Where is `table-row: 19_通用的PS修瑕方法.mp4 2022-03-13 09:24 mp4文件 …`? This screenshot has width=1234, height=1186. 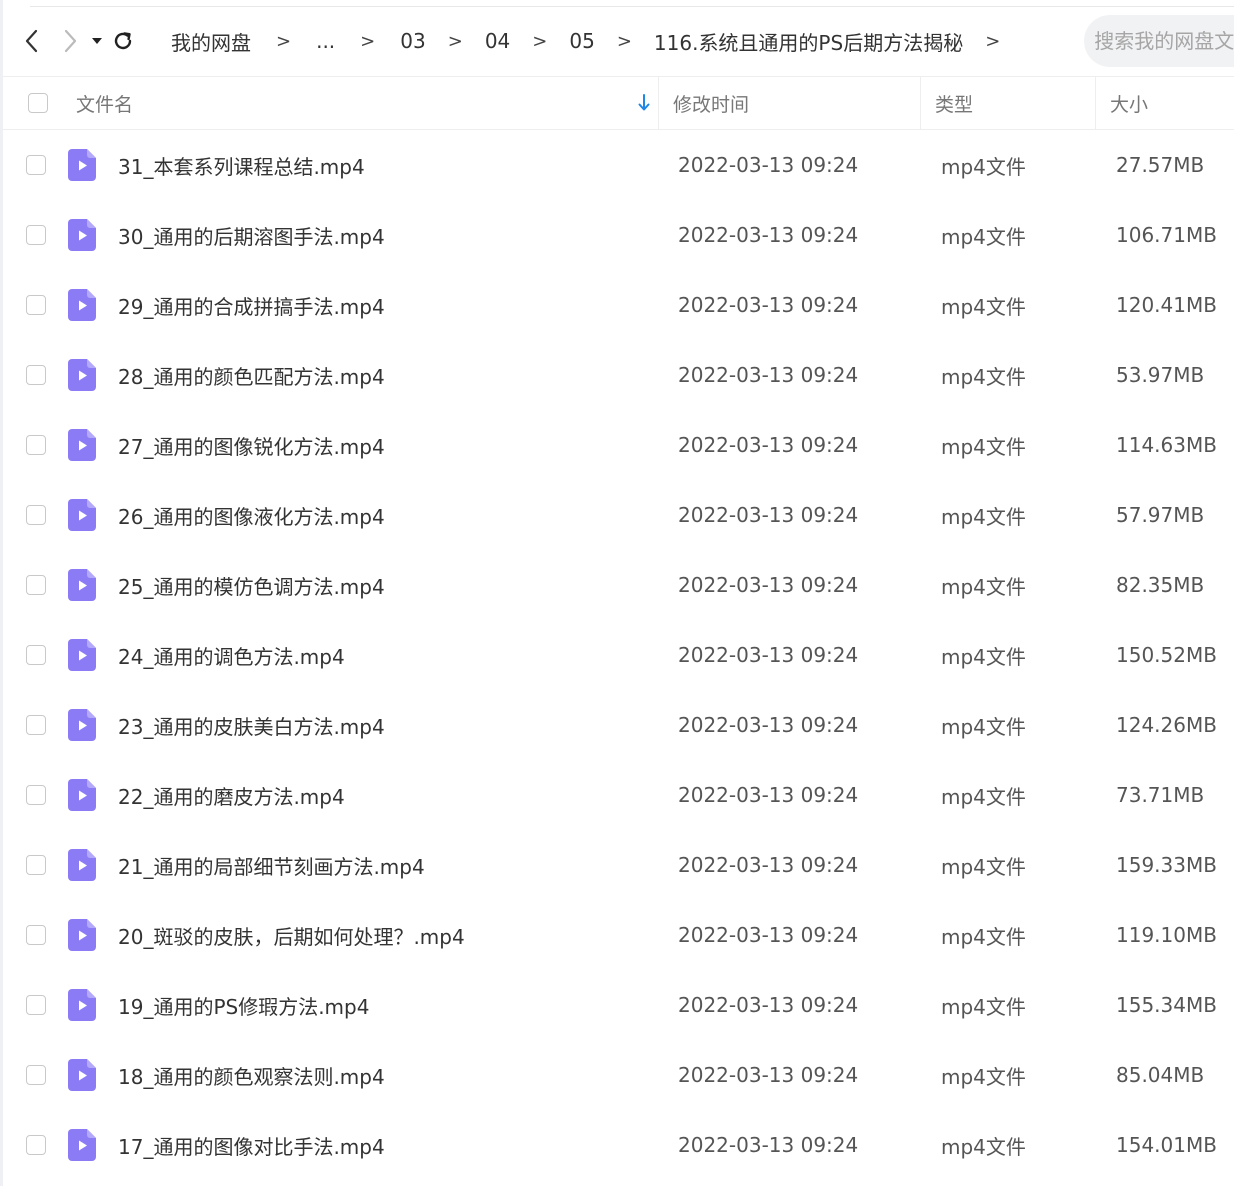
table-row: 19_通用的PS修瑕方法.mp4 2022-03-13 09:24 mp4文件 … is located at coordinates (618, 1005).